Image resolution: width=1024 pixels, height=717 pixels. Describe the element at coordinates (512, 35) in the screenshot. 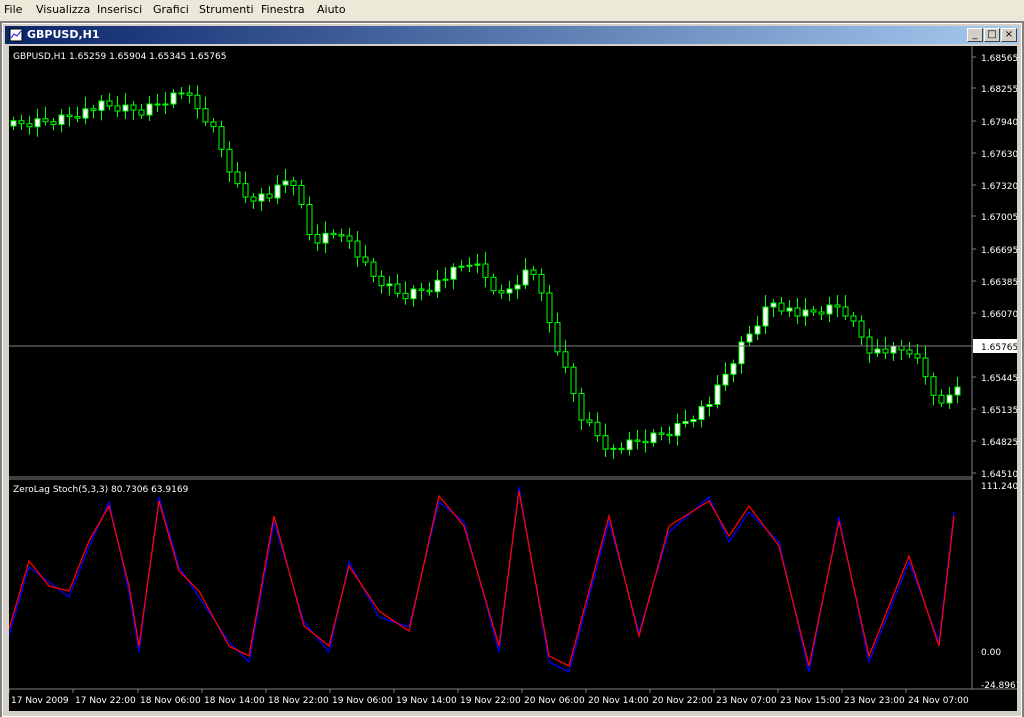

I see `window-titlebar: GBPUSD,H1 _ □ ×` at that location.